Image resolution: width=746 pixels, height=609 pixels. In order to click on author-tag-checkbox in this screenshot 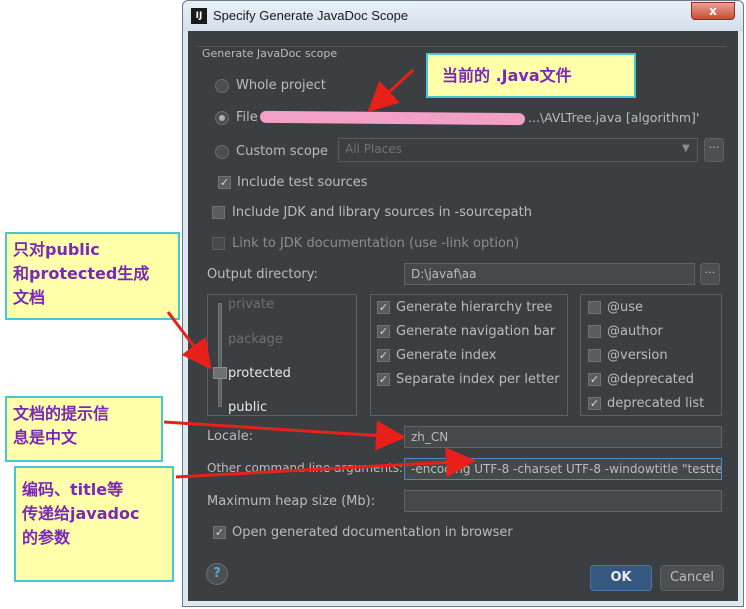, I will do `click(594, 331)`.